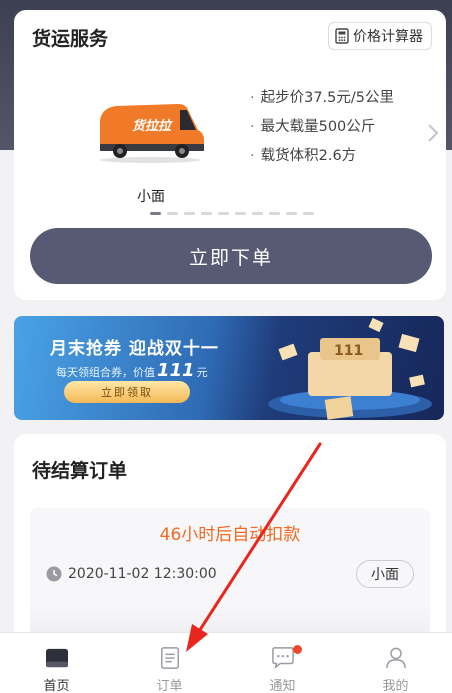 The height and width of the screenshot is (693, 452). I want to click on calculator-icon, so click(342, 36).